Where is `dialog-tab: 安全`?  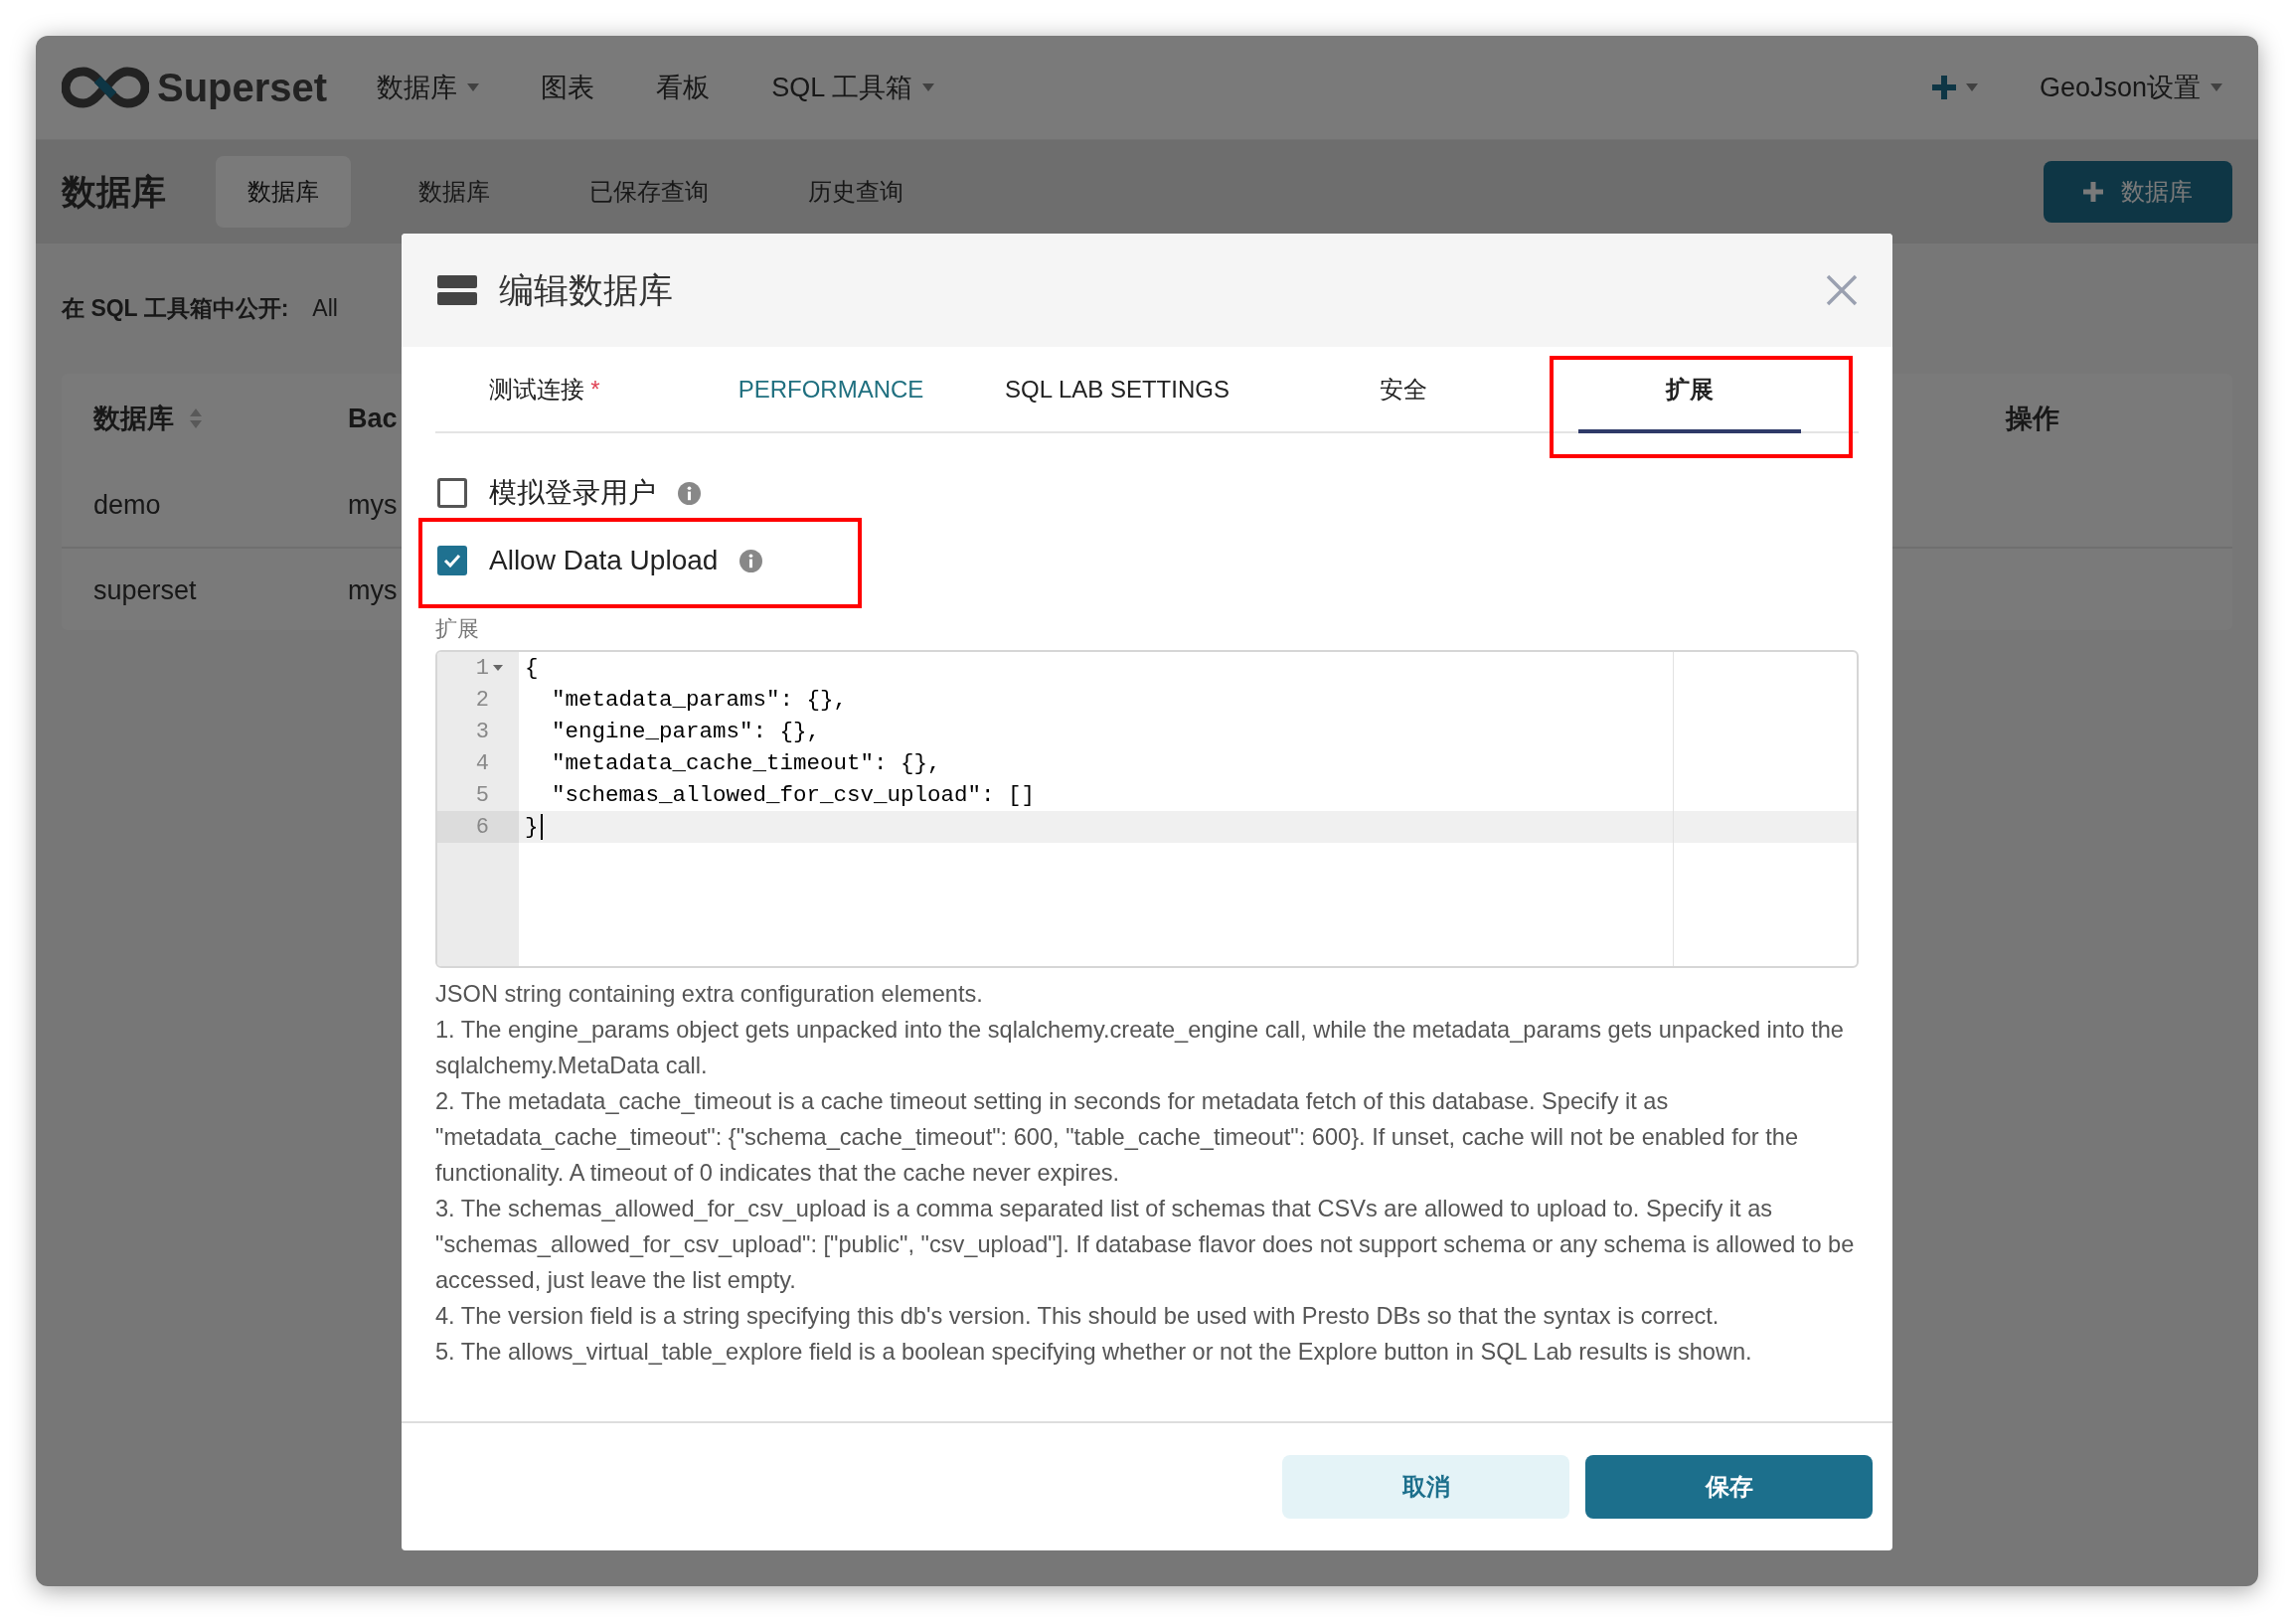 dialog-tab: 安全 is located at coordinates (1403, 389).